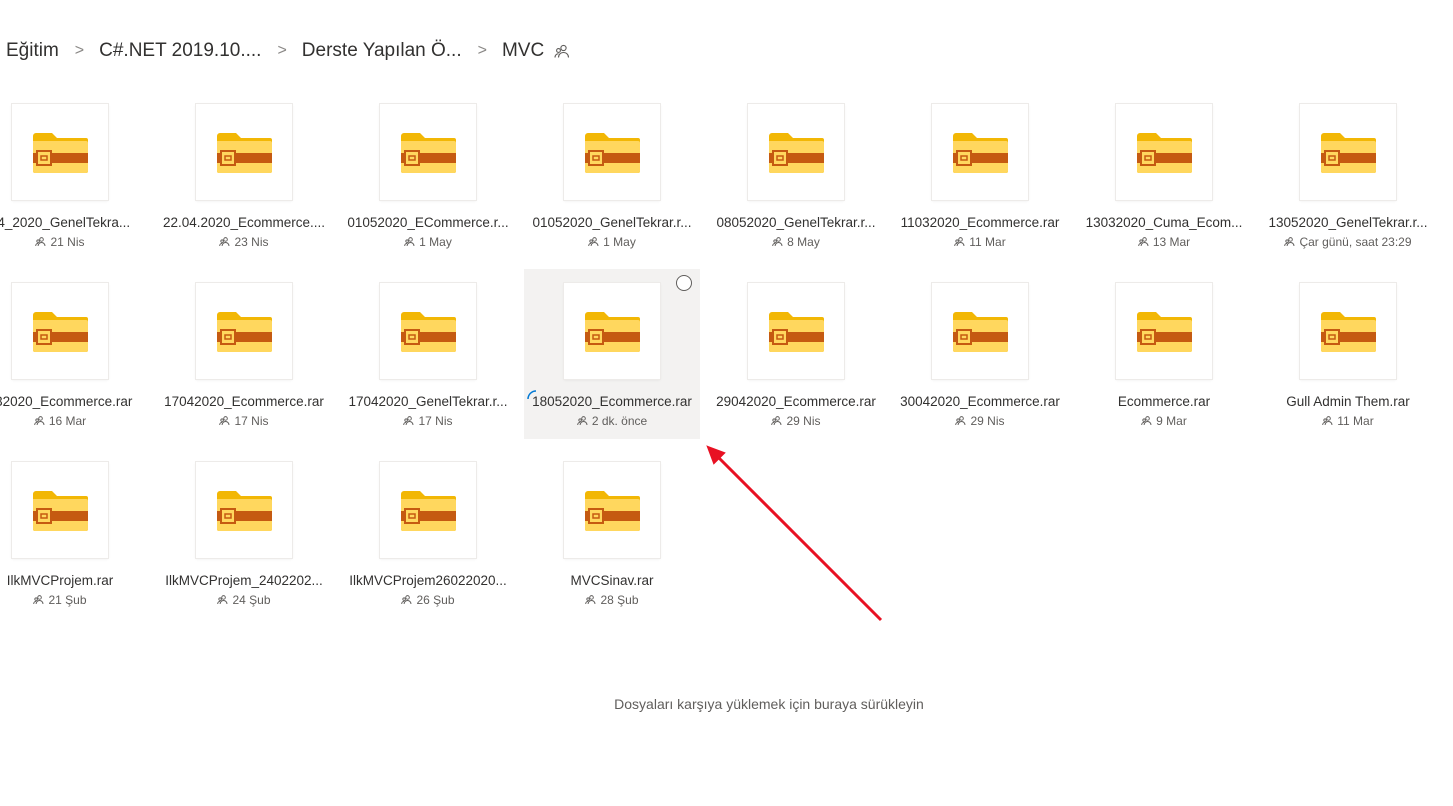 The height and width of the screenshot is (806, 1453). I want to click on file-tile: 29042020_Ecommerce.rar 29 Nis, so click(796, 354).